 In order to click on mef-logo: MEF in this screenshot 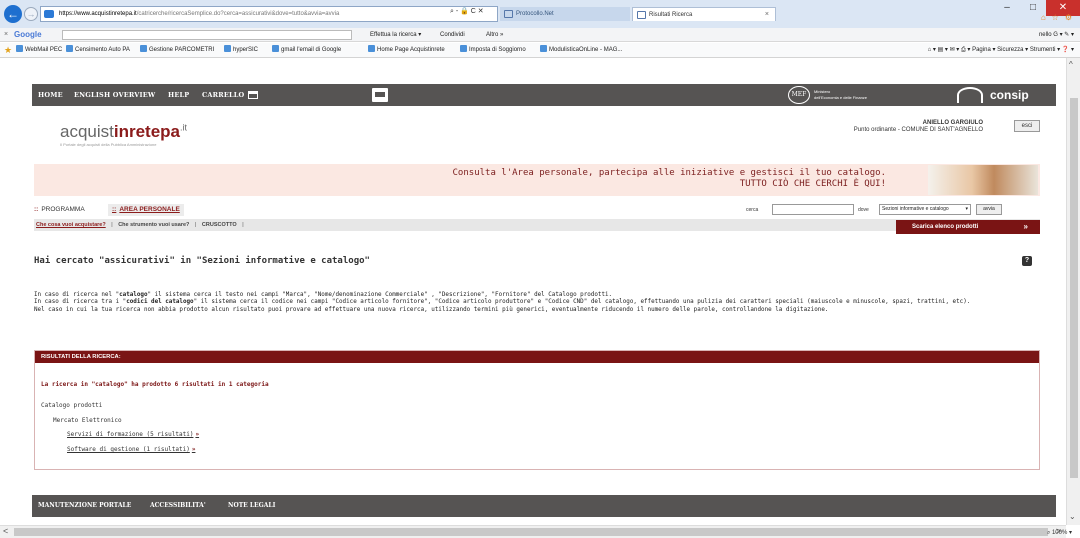, I will do `click(799, 95)`.